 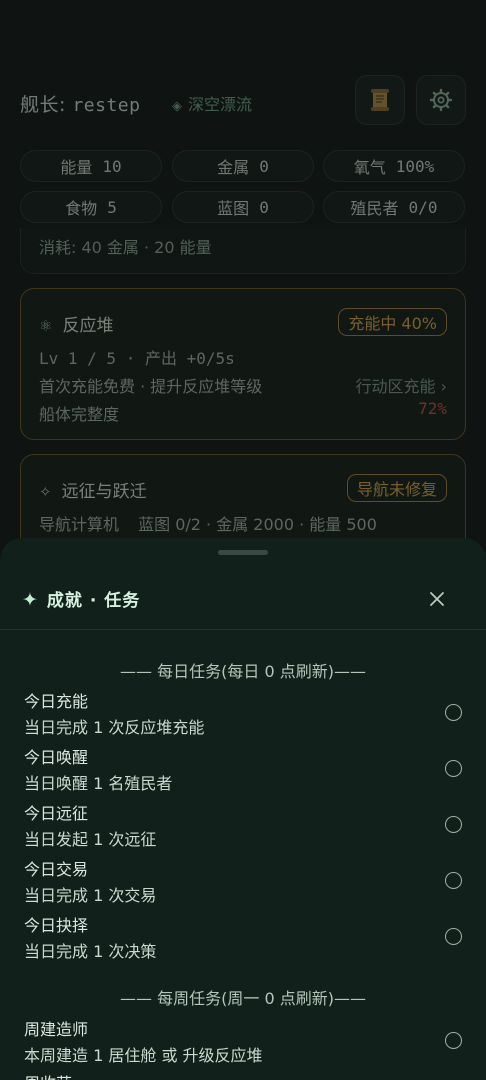 What do you see at coordinates (90, 951) in the screenshot?
I see `task-desc: 当日完成 1 次决策` at bounding box center [90, 951].